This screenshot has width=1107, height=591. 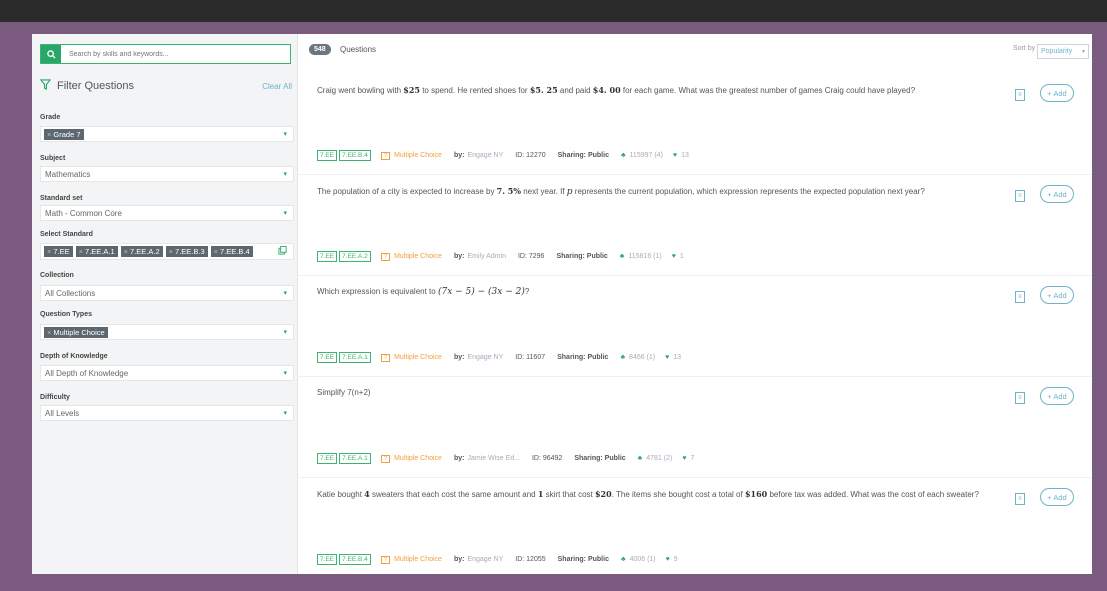 I want to click on question-text: Simplify 7(n+2), so click(x=344, y=392).